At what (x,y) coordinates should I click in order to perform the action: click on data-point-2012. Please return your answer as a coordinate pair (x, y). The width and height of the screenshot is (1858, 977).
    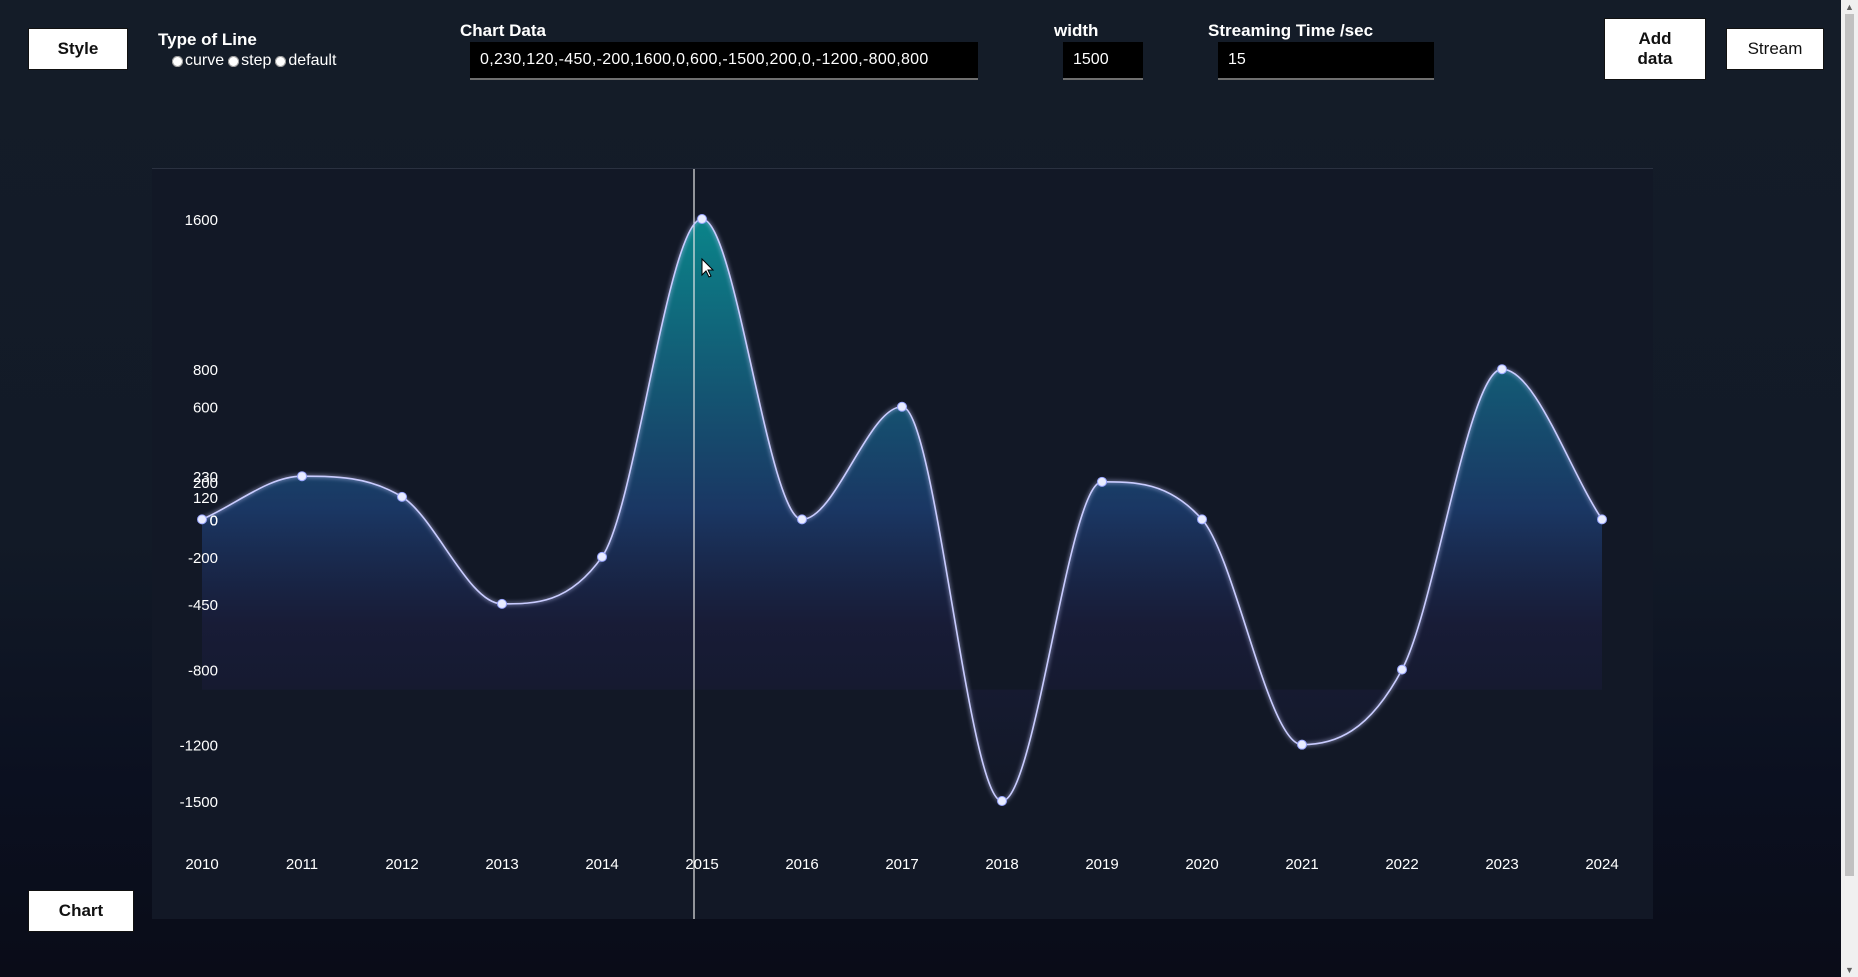
    Looking at the image, I should click on (402, 496).